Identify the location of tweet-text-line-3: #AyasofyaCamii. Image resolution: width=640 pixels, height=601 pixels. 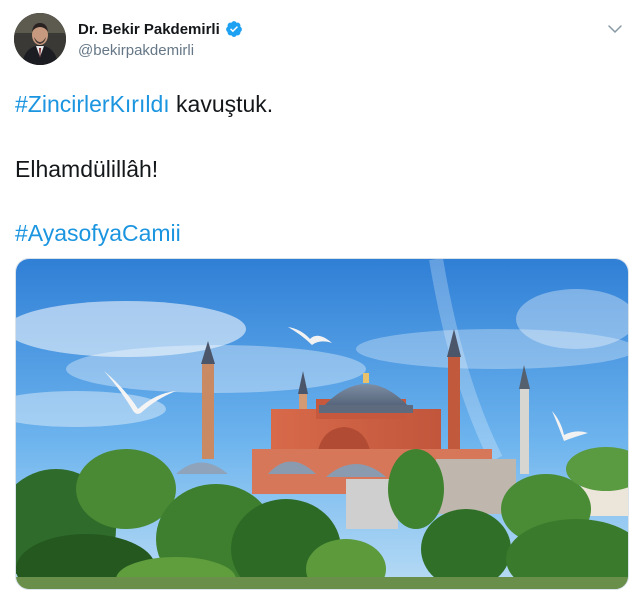
(98, 233).